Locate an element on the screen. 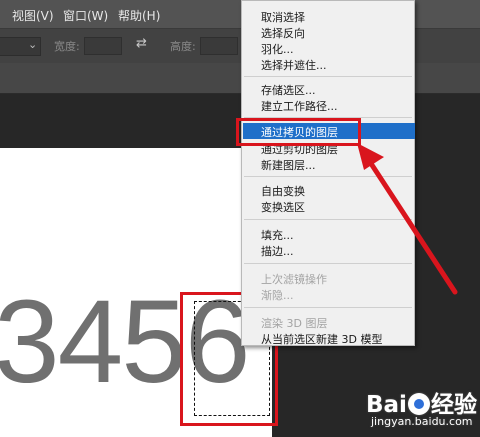 This screenshot has height=437, width=480. annotation-arrow-shaft is located at coordinates (412, 227).